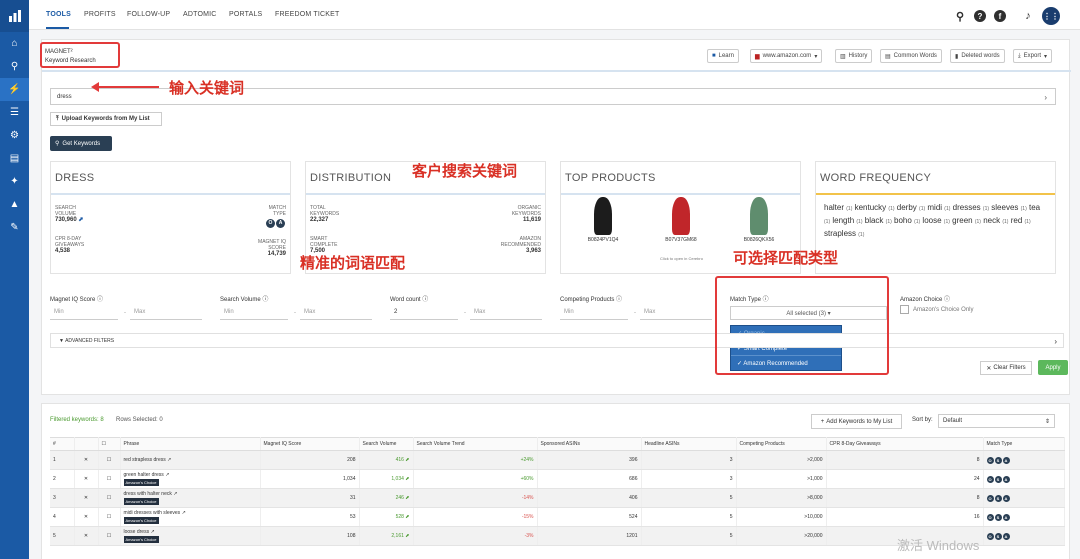 Image resolution: width=1080 pixels, height=559 pixels. What do you see at coordinates (106, 119) in the screenshot?
I see `upload-keywords-button: ⤒ Upload Keywords from My List` at bounding box center [106, 119].